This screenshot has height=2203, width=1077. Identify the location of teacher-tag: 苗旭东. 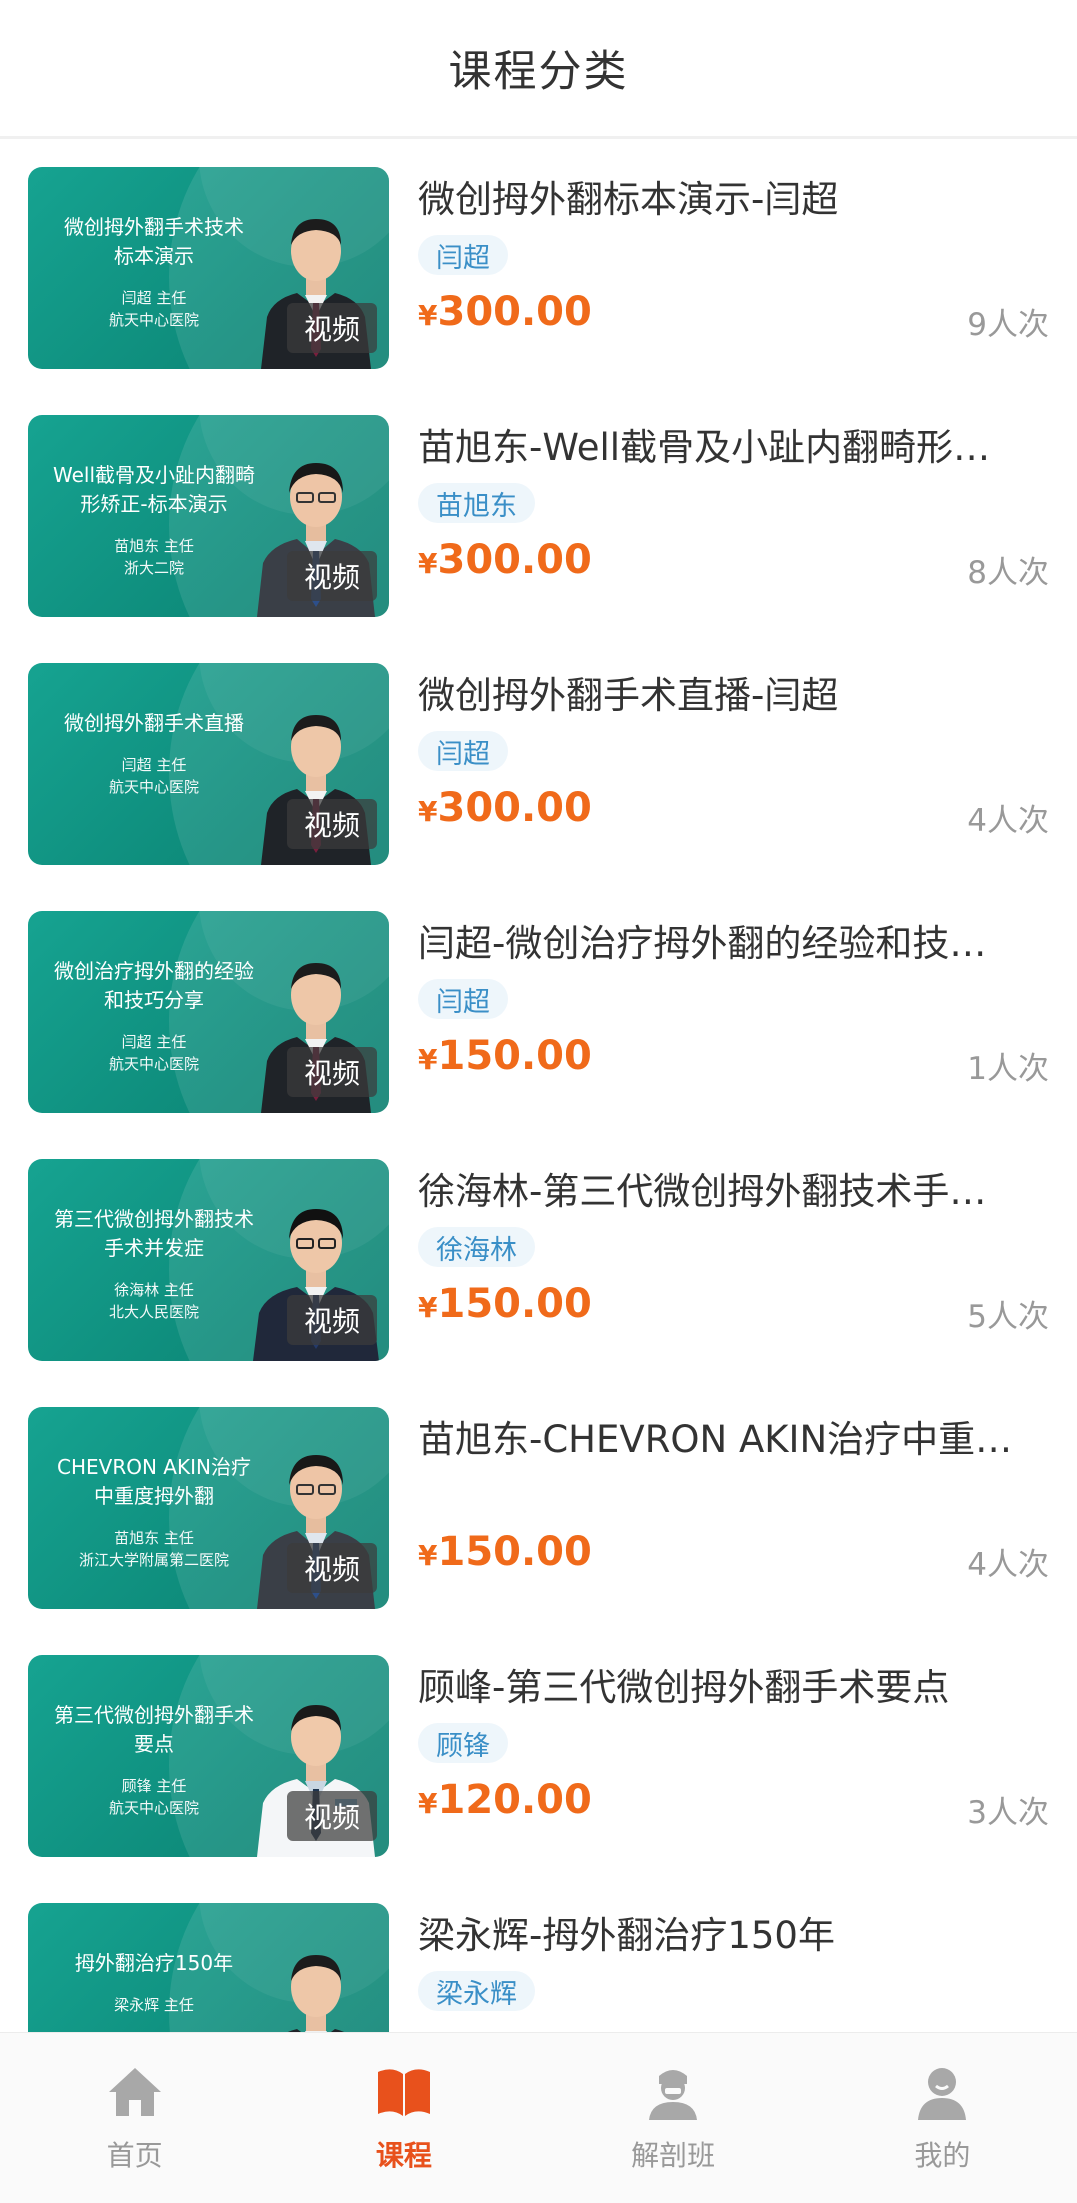
(476, 503).